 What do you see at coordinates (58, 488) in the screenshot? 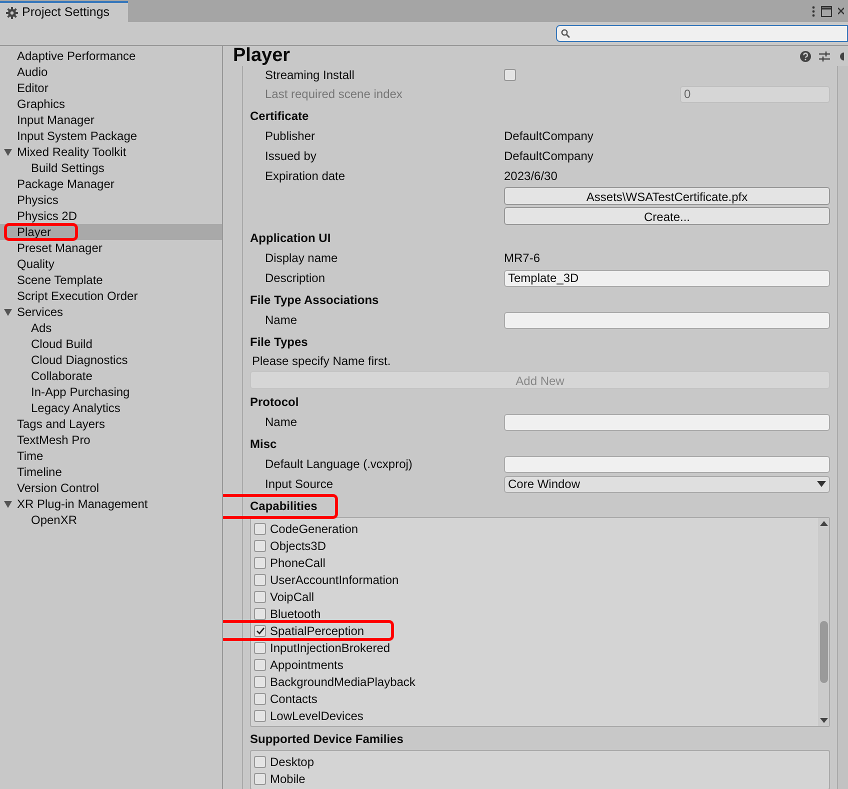
I see `sidebar-item: Version Control` at bounding box center [58, 488].